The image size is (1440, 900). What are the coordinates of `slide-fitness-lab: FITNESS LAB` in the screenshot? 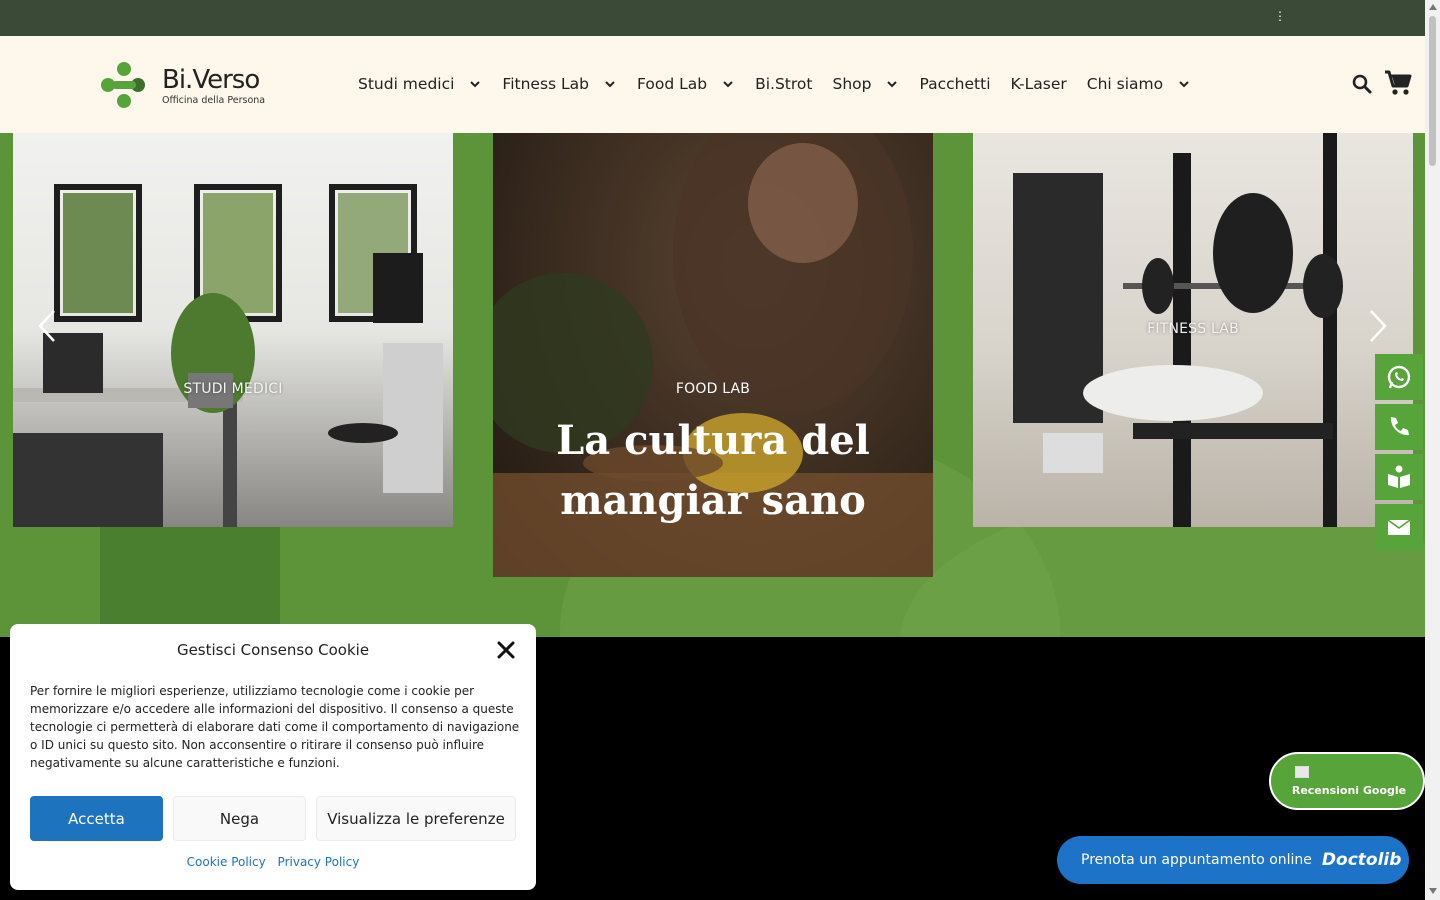 It's located at (1193, 330).